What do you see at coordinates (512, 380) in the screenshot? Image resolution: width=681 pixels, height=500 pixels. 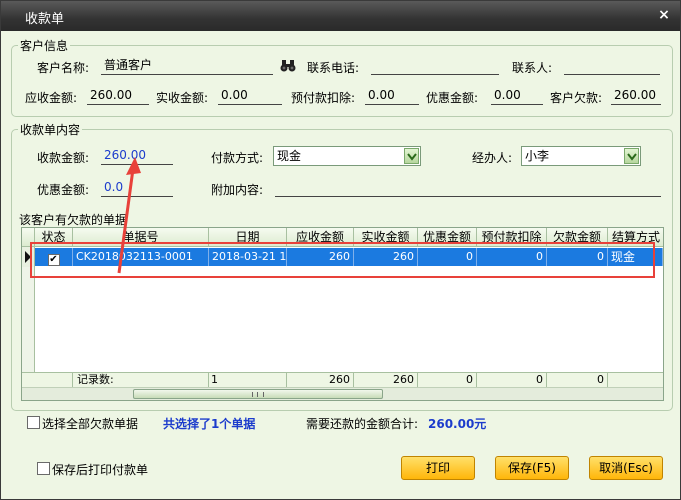 I see `footer-prepaid: 0` at bounding box center [512, 380].